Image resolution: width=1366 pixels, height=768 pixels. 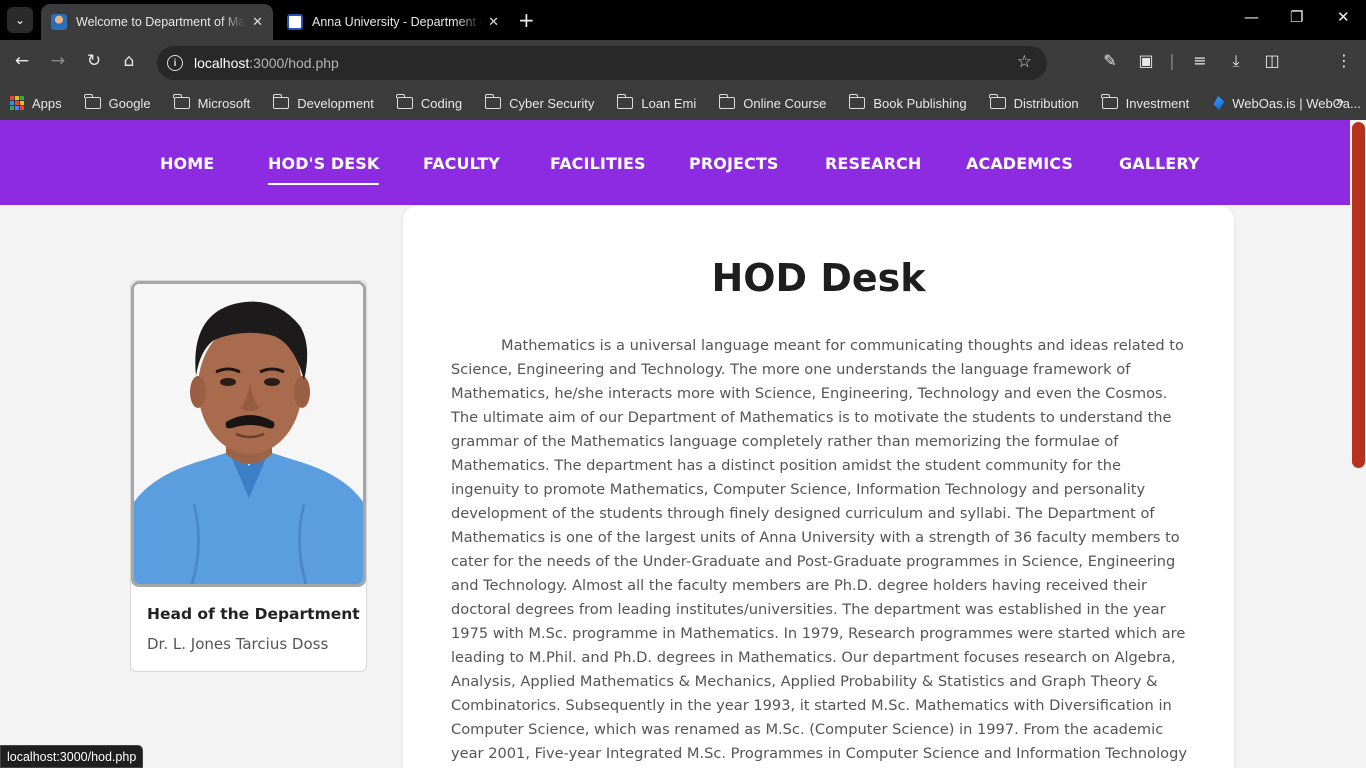 What do you see at coordinates (526, 20) in the screenshot?
I see `new-tab-button: +` at bounding box center [526, 20].